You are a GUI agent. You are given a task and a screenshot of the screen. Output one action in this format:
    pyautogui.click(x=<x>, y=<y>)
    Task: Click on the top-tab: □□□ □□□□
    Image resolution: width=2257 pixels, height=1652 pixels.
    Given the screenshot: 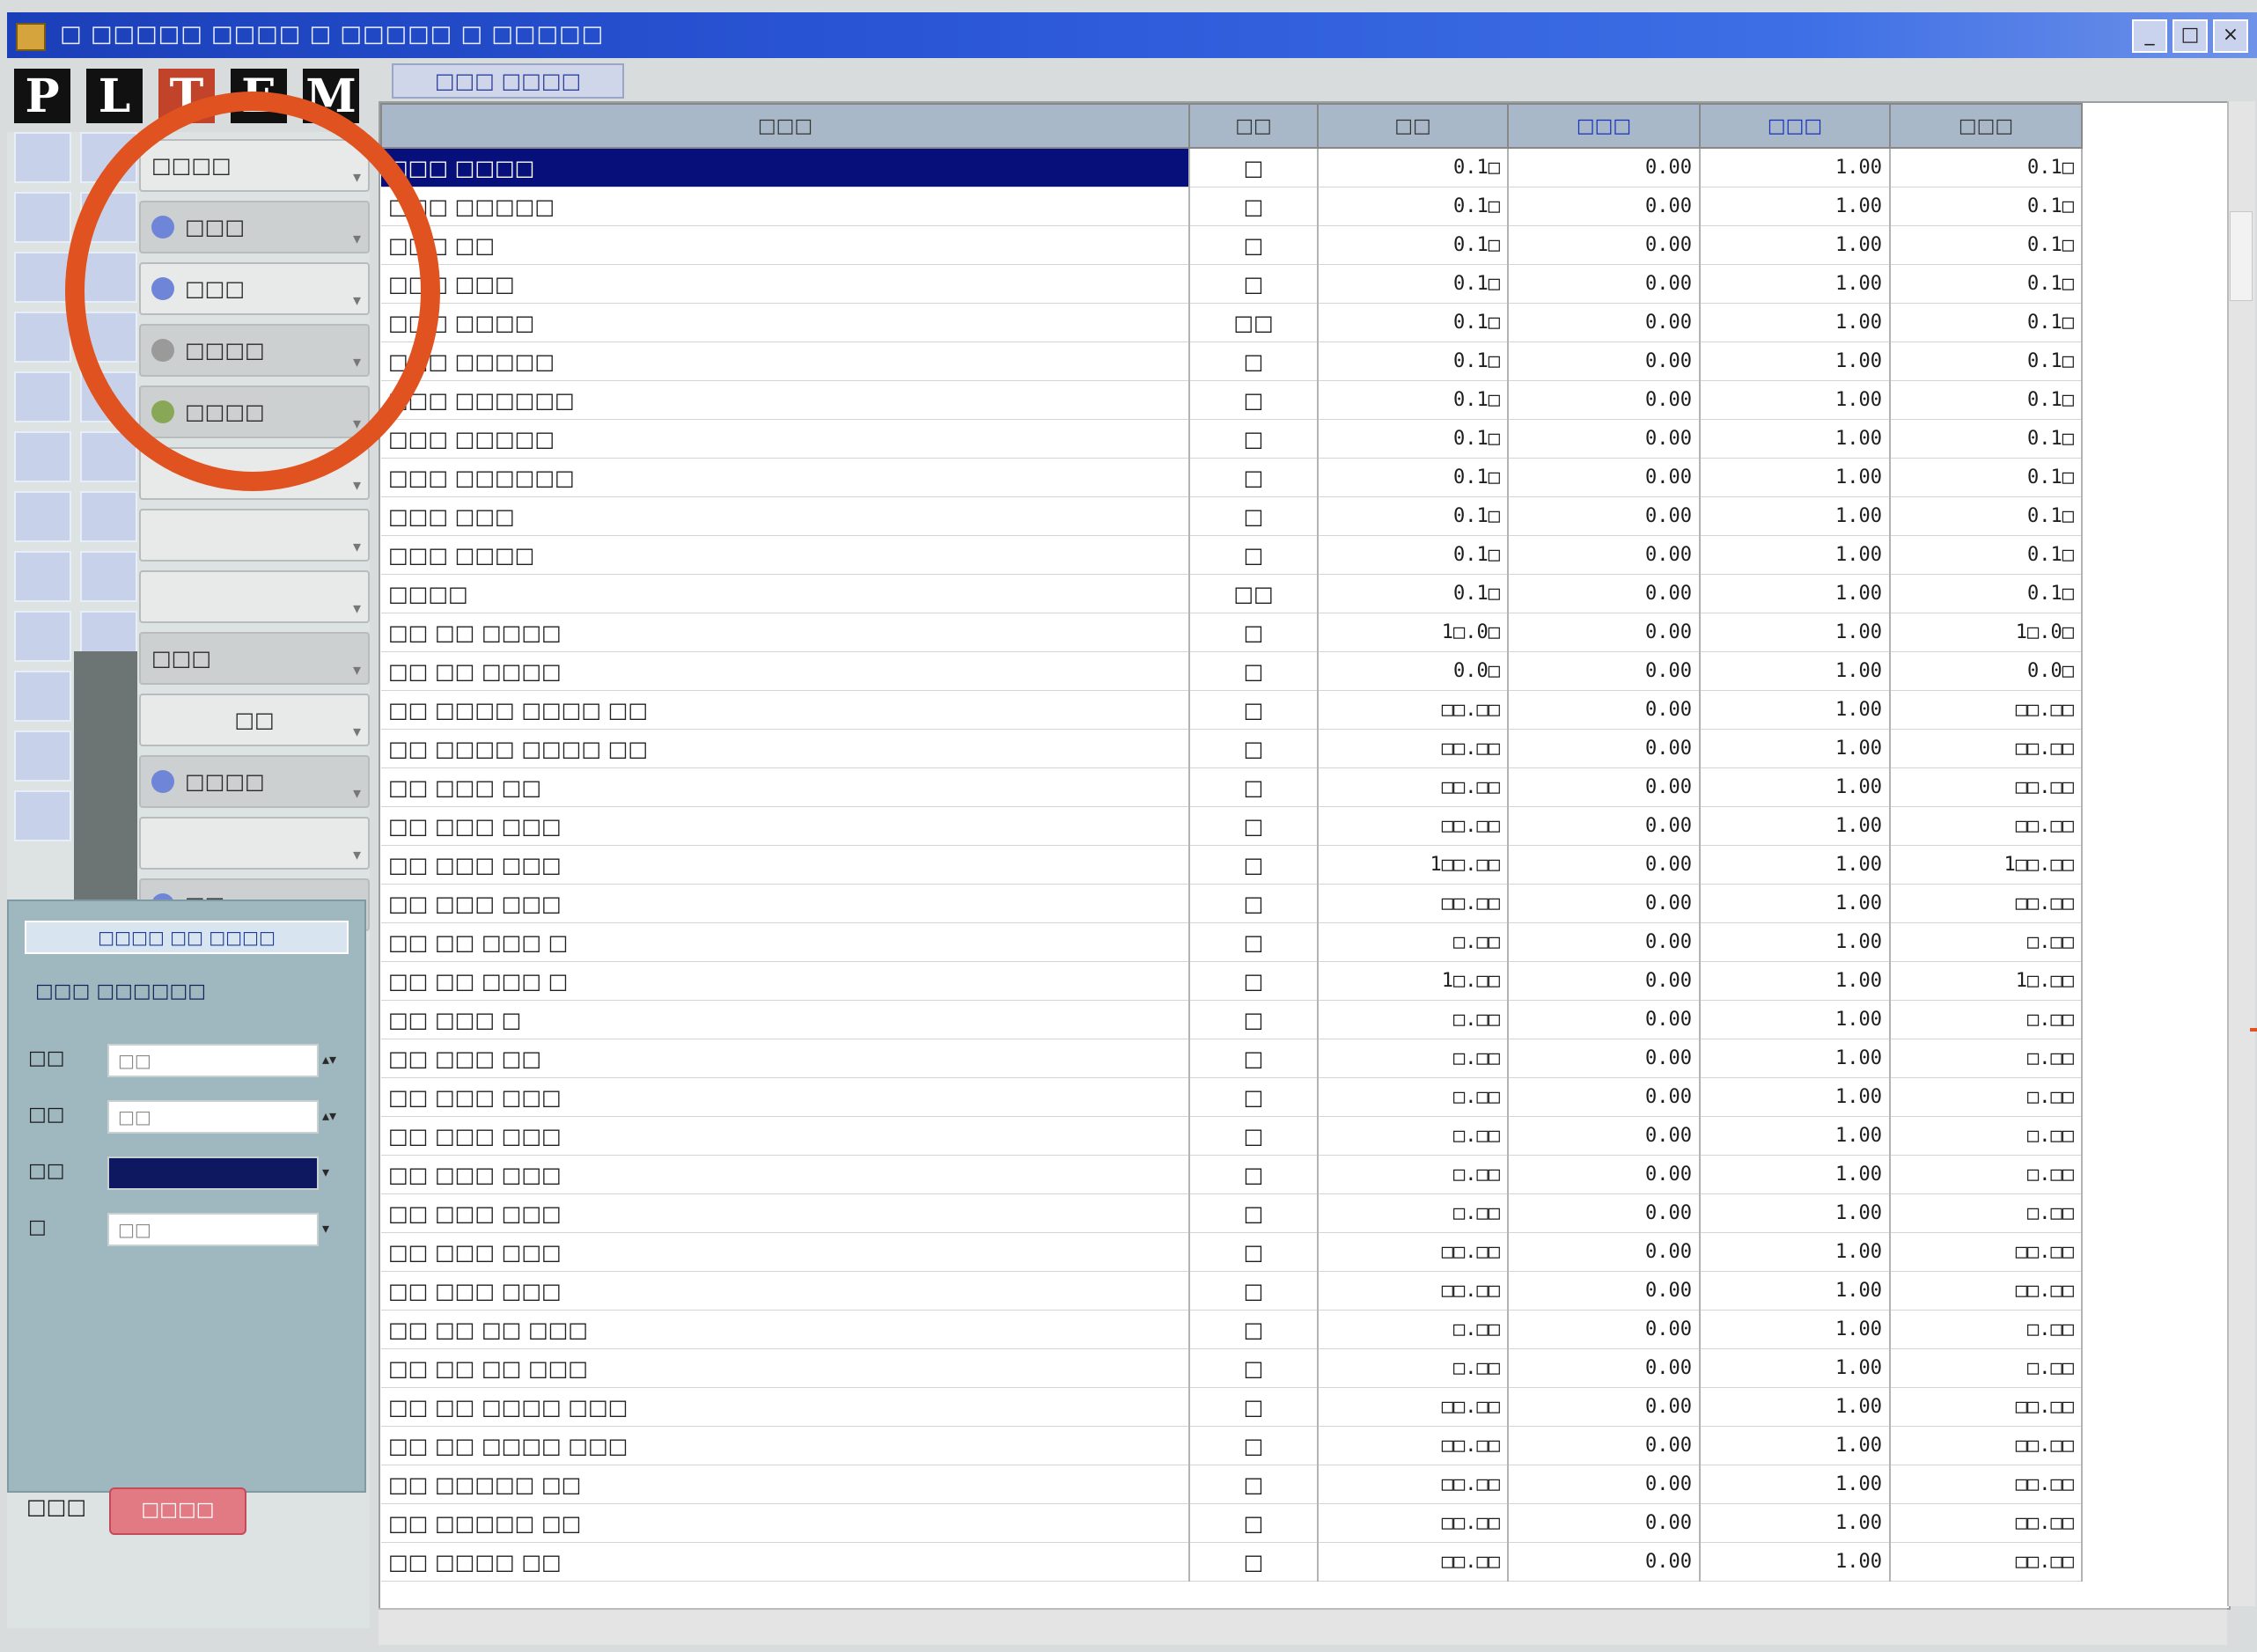 What is the action you would take?
    pyautogui.click(x=508, y=81)
    